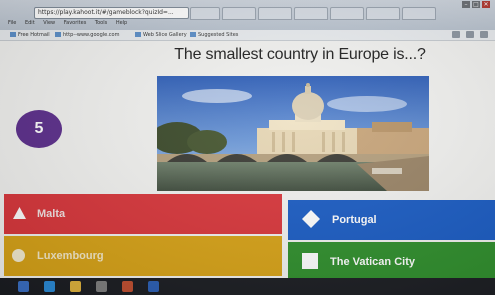 This screenshot has width=495, height=295. Describe the element at coordinates (310, 261) in the screenshot. I see `square-icon` at that location.